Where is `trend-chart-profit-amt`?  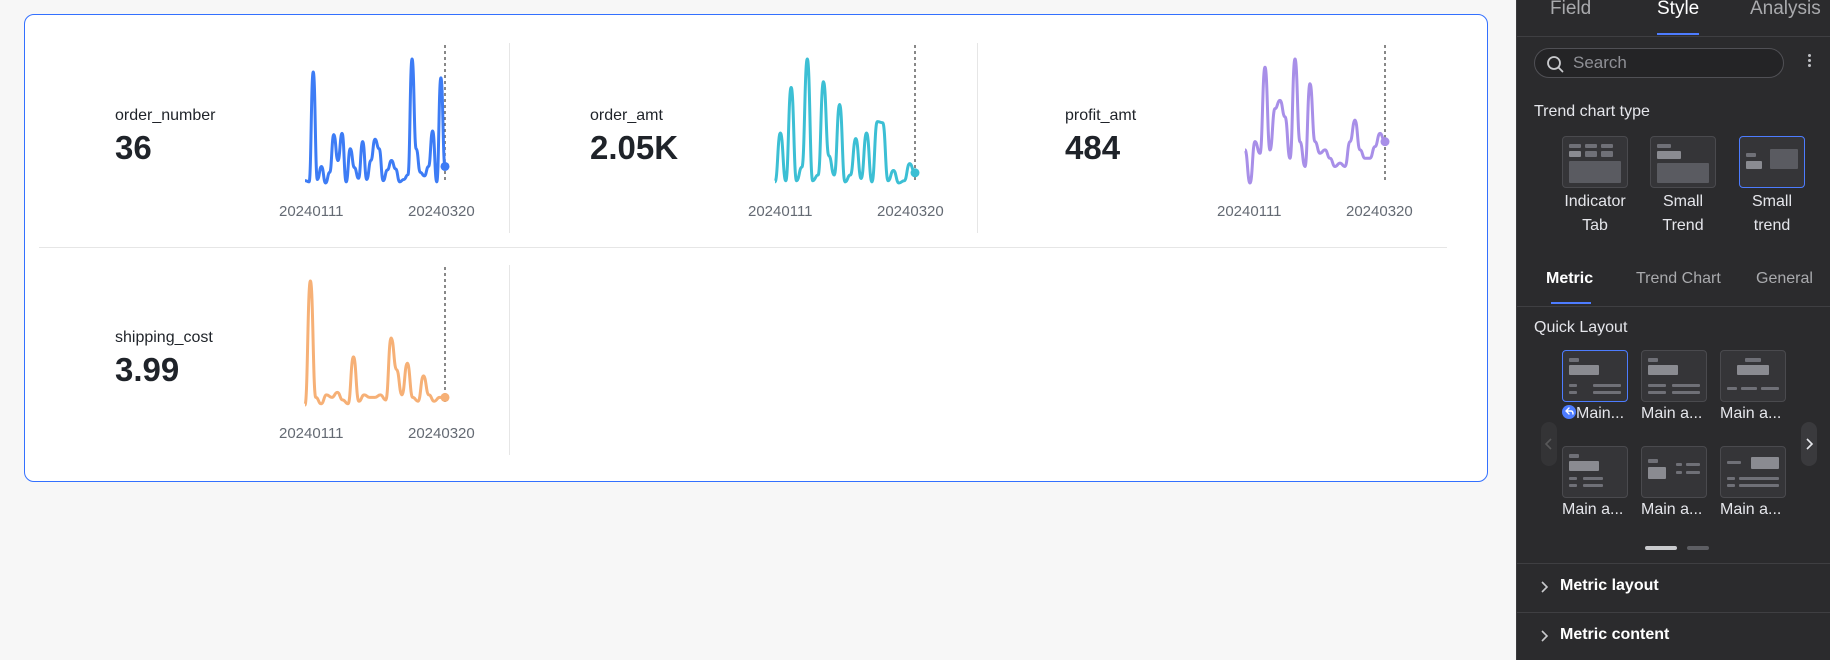
trend-chart-profit-amt is located at coordinates (1334, 125).